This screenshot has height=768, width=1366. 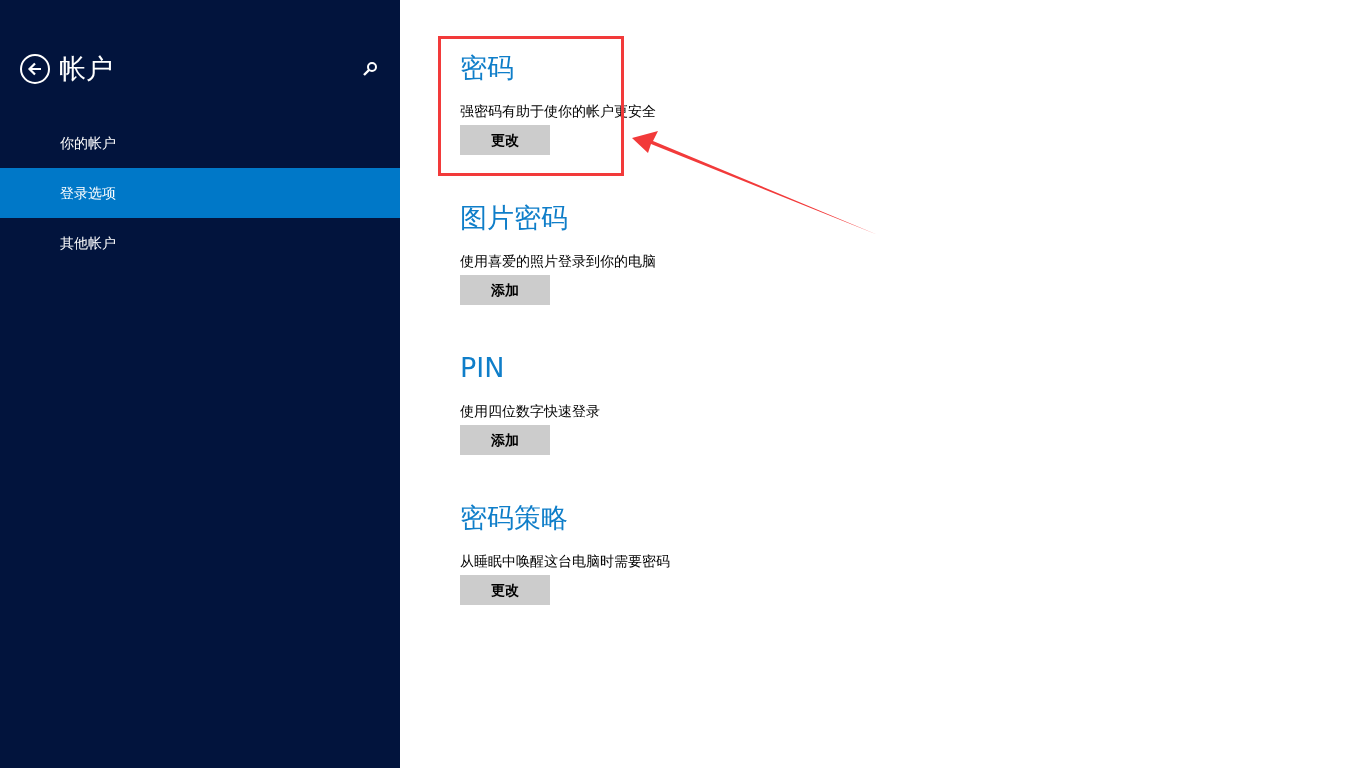 What do you see at coordinates (370, 69) in the screenshot?
I see `search-icon` at bounding box center [370, 69].